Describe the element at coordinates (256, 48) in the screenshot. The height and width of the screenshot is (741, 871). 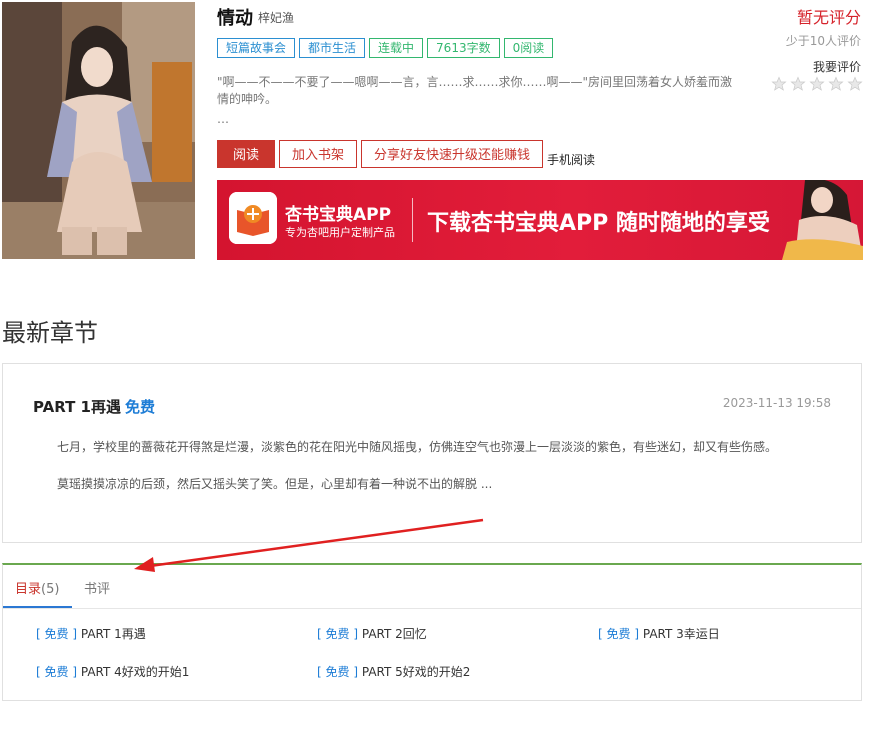
I see `tag-category: 短篇故事会` at that location.